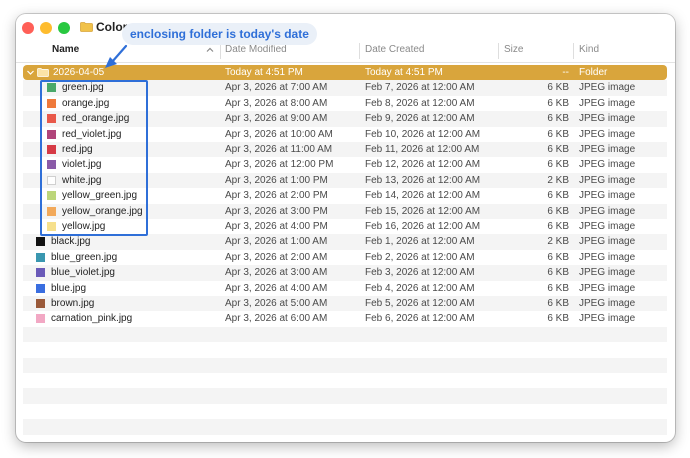 This screenshot has width=690, height=458. What do you see at coordinates (276, 88) in the screenshot?
I see `file-date-modified: Apr 3, 2026 at 7:00 AM` at bounding box center [276, 88].